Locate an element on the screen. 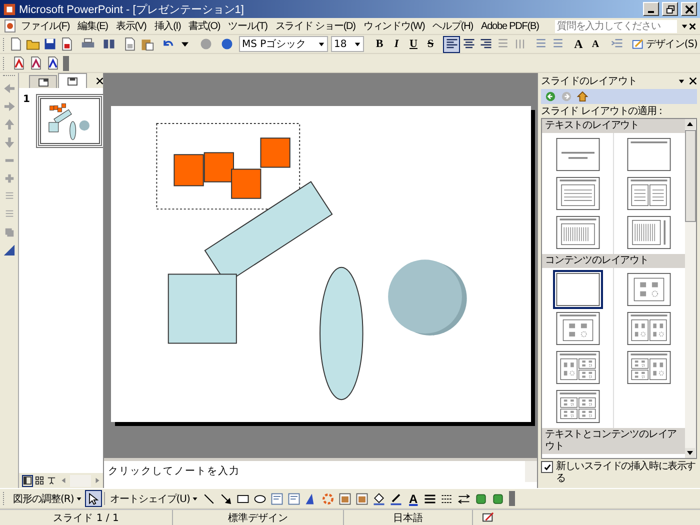 Image resolution: width=700 pixels, height=525 pixels. design-button: デザイン(S) is located at coordinates (664, 44).